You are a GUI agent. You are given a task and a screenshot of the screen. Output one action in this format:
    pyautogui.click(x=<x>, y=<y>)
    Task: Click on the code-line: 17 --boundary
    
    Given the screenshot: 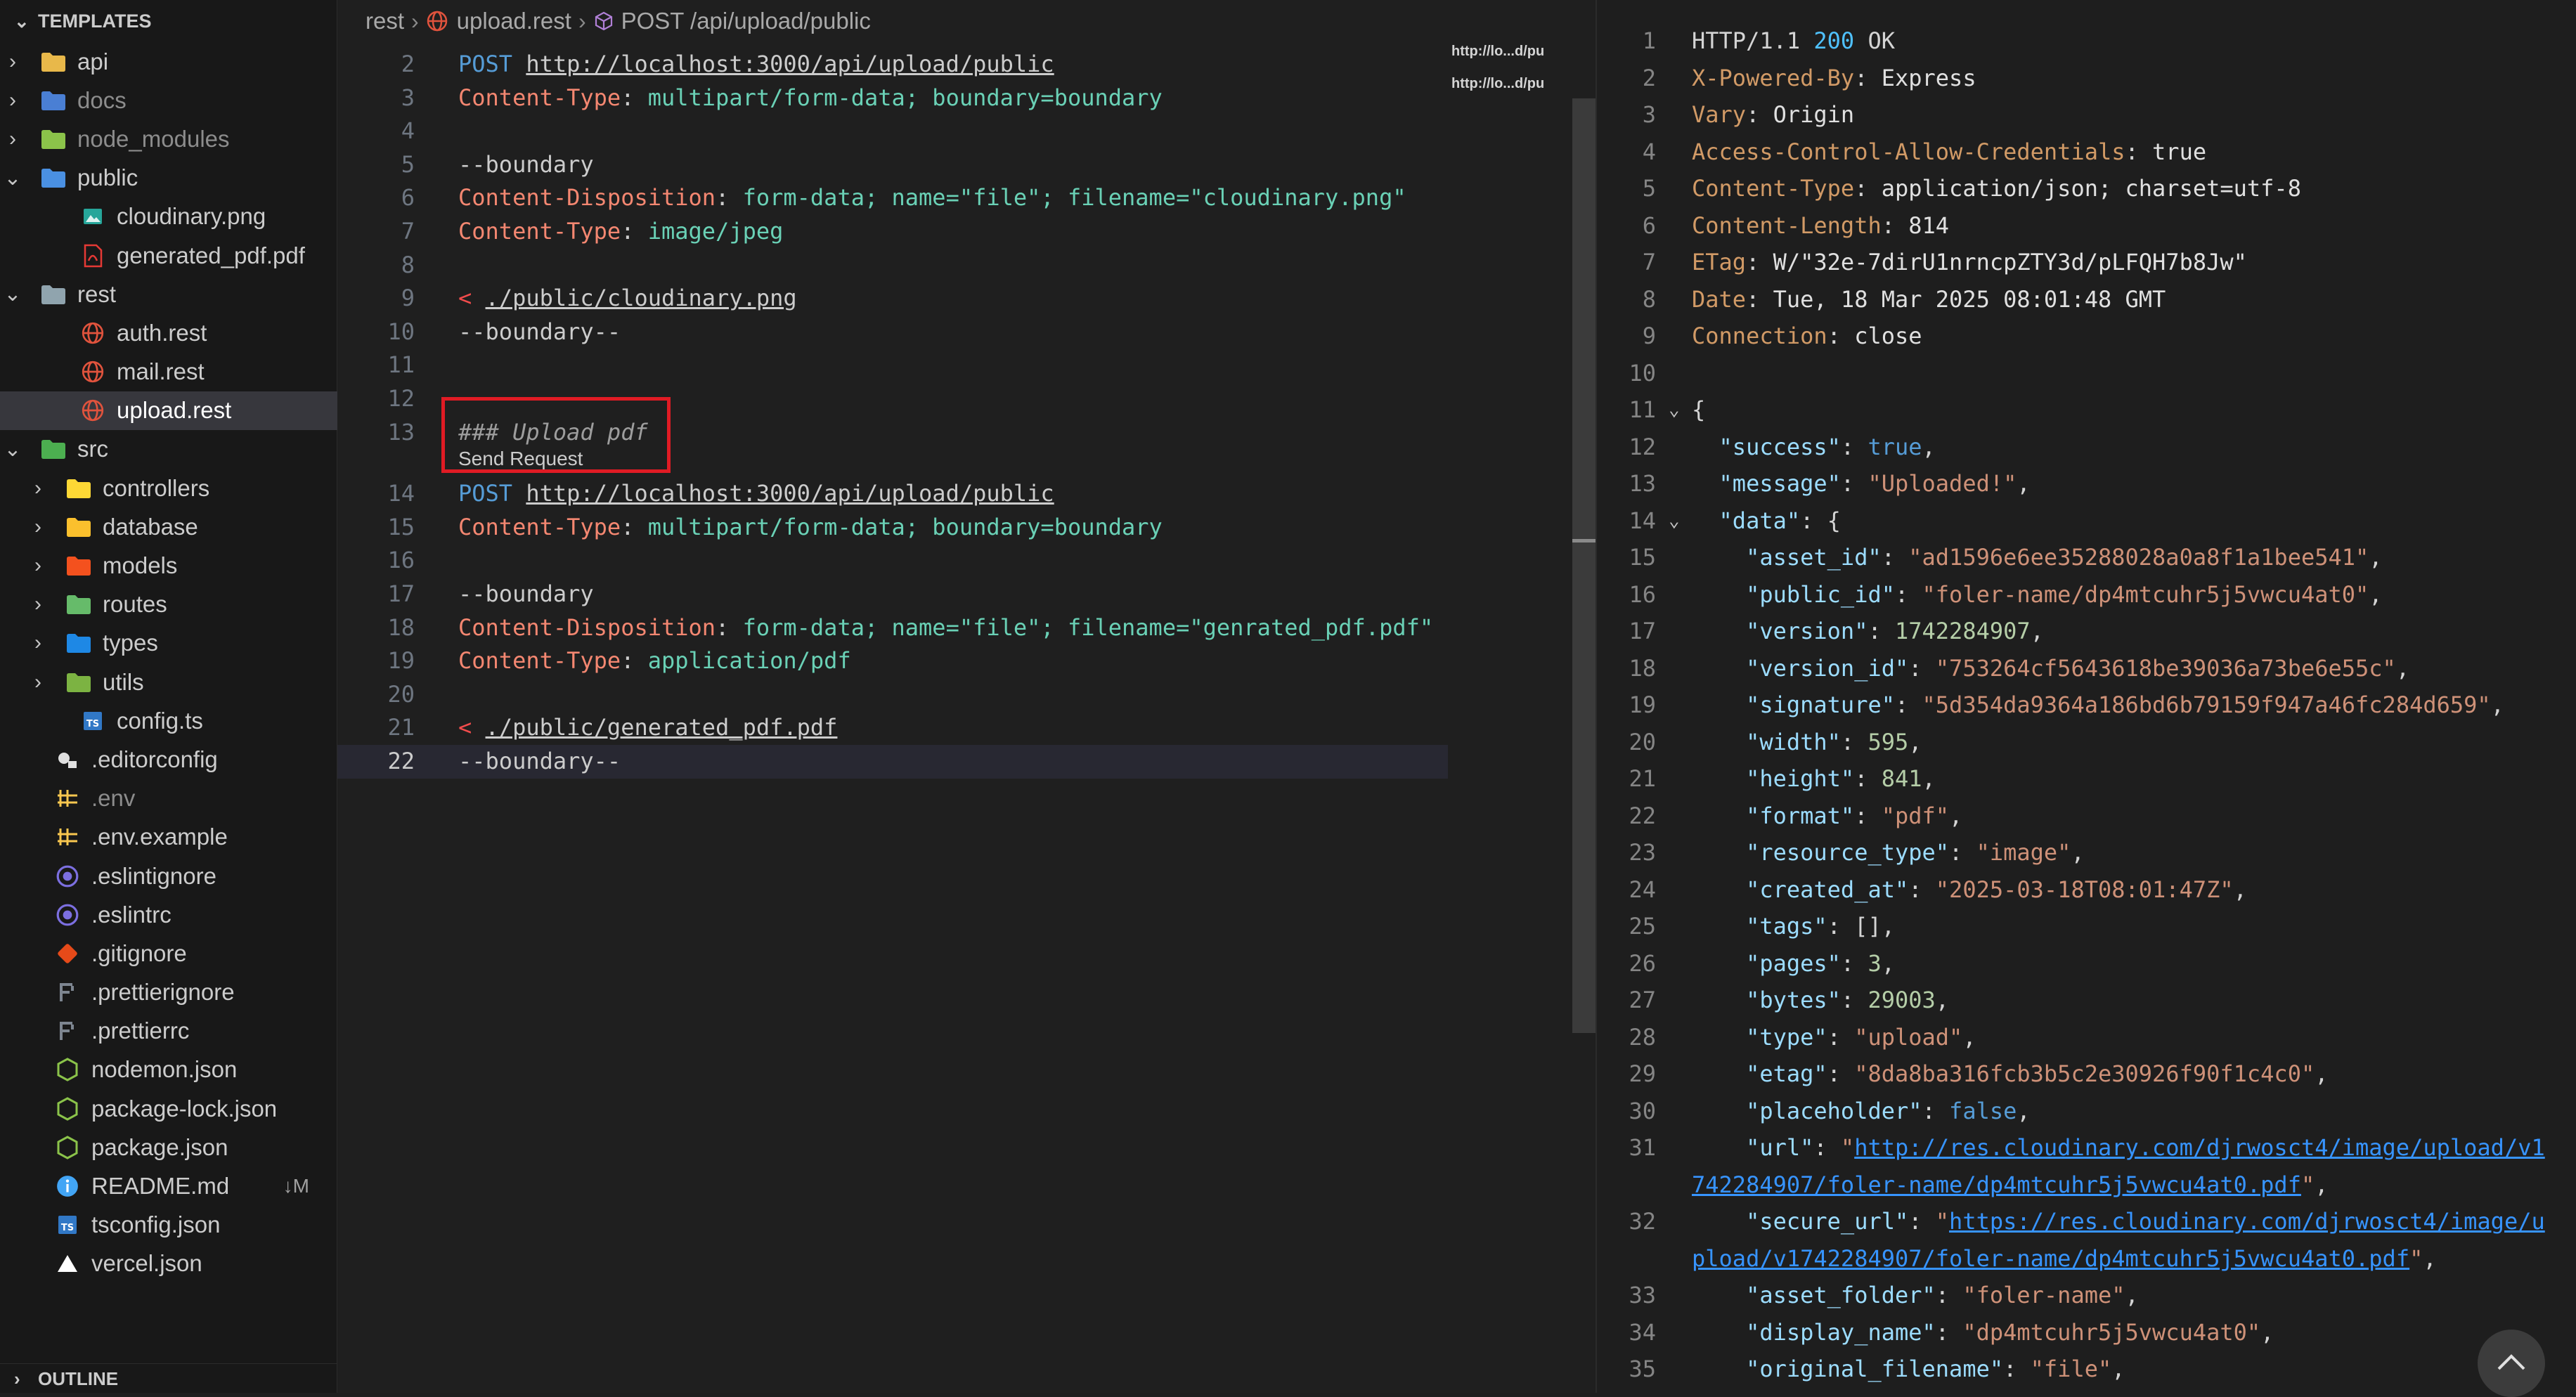 What is the action you would take?
    pyautogui.click(x=892, y=594)
    